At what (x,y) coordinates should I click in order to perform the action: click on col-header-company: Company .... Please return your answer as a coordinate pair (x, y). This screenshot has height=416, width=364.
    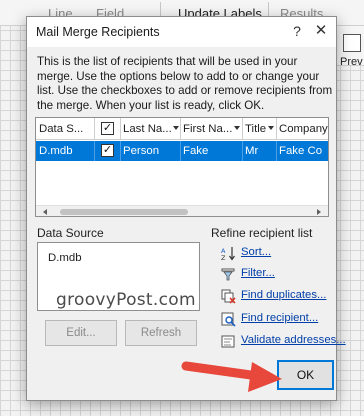
    Looking at the image, I should click on (302, 129).